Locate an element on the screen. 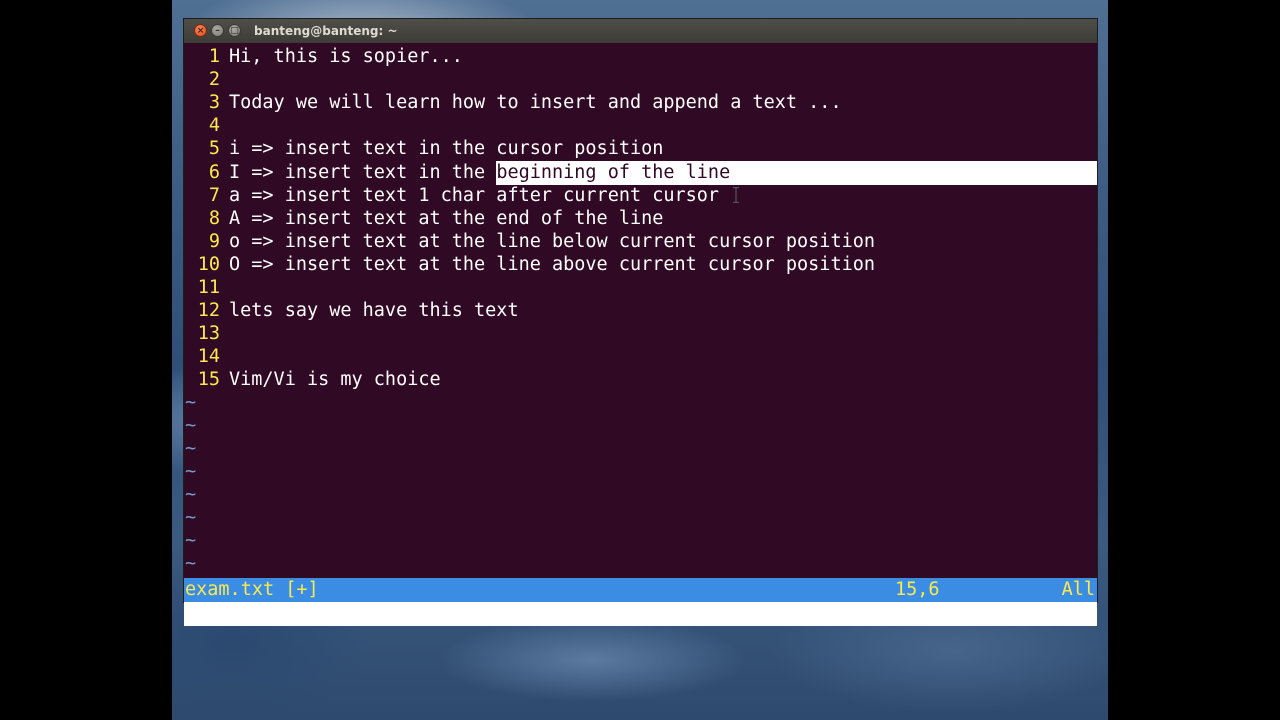 The image size is (1280, 720). editor-line: 4 is located at coordinates (228, 125).